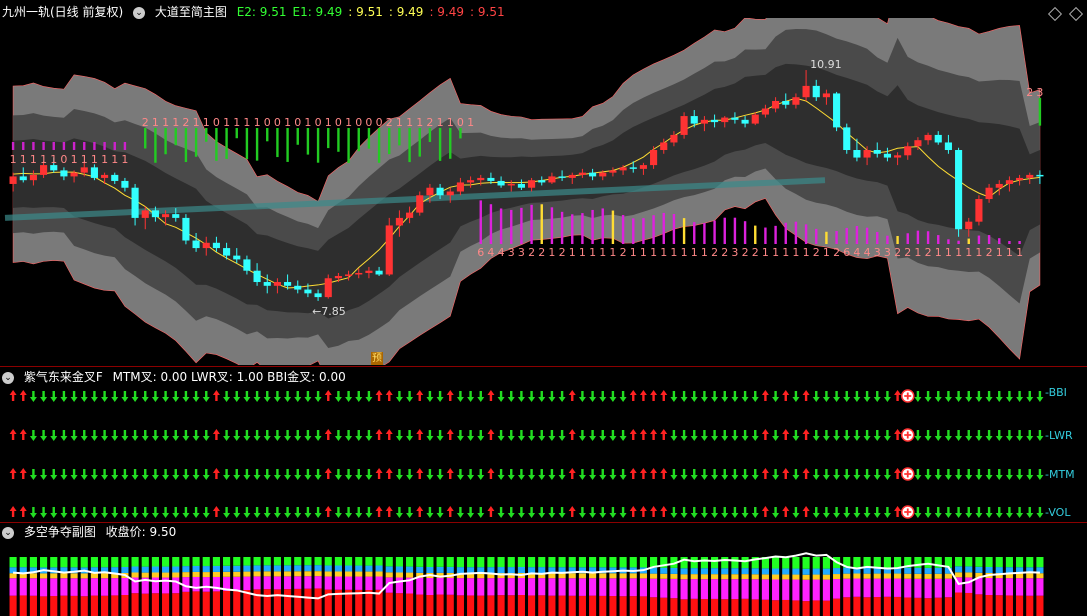  Describe the element at coordinates (191, 12) in the screenshot. I see `indicator-name: 大道至简主图` at that location.